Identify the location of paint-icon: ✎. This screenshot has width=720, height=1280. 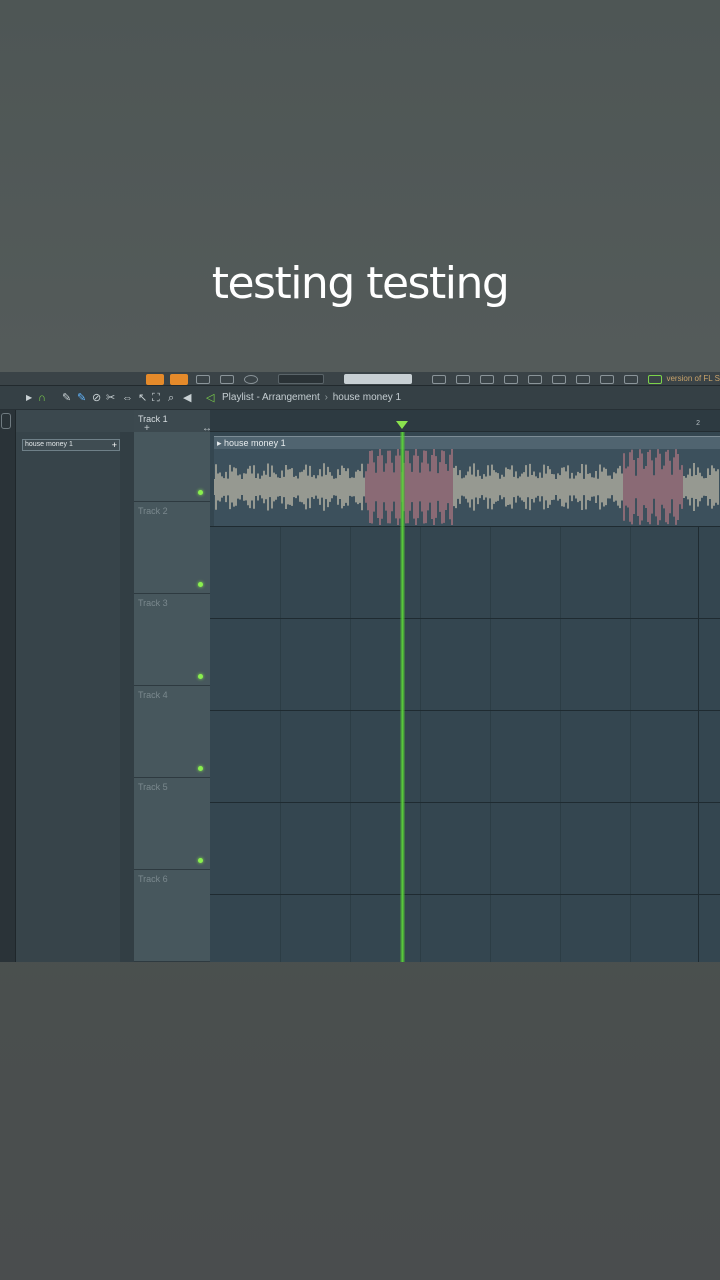
(81, 398).